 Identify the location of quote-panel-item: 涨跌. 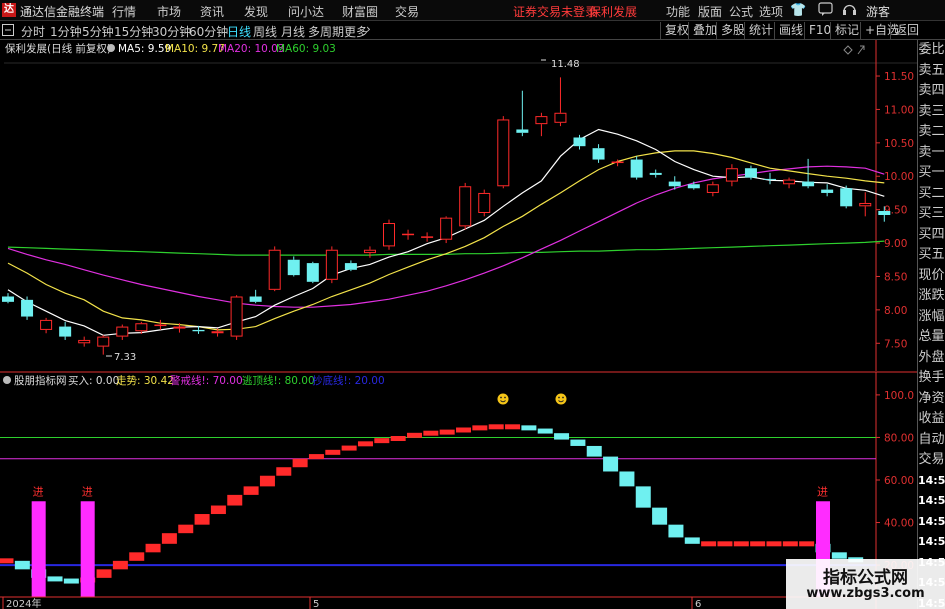
(931, 296).